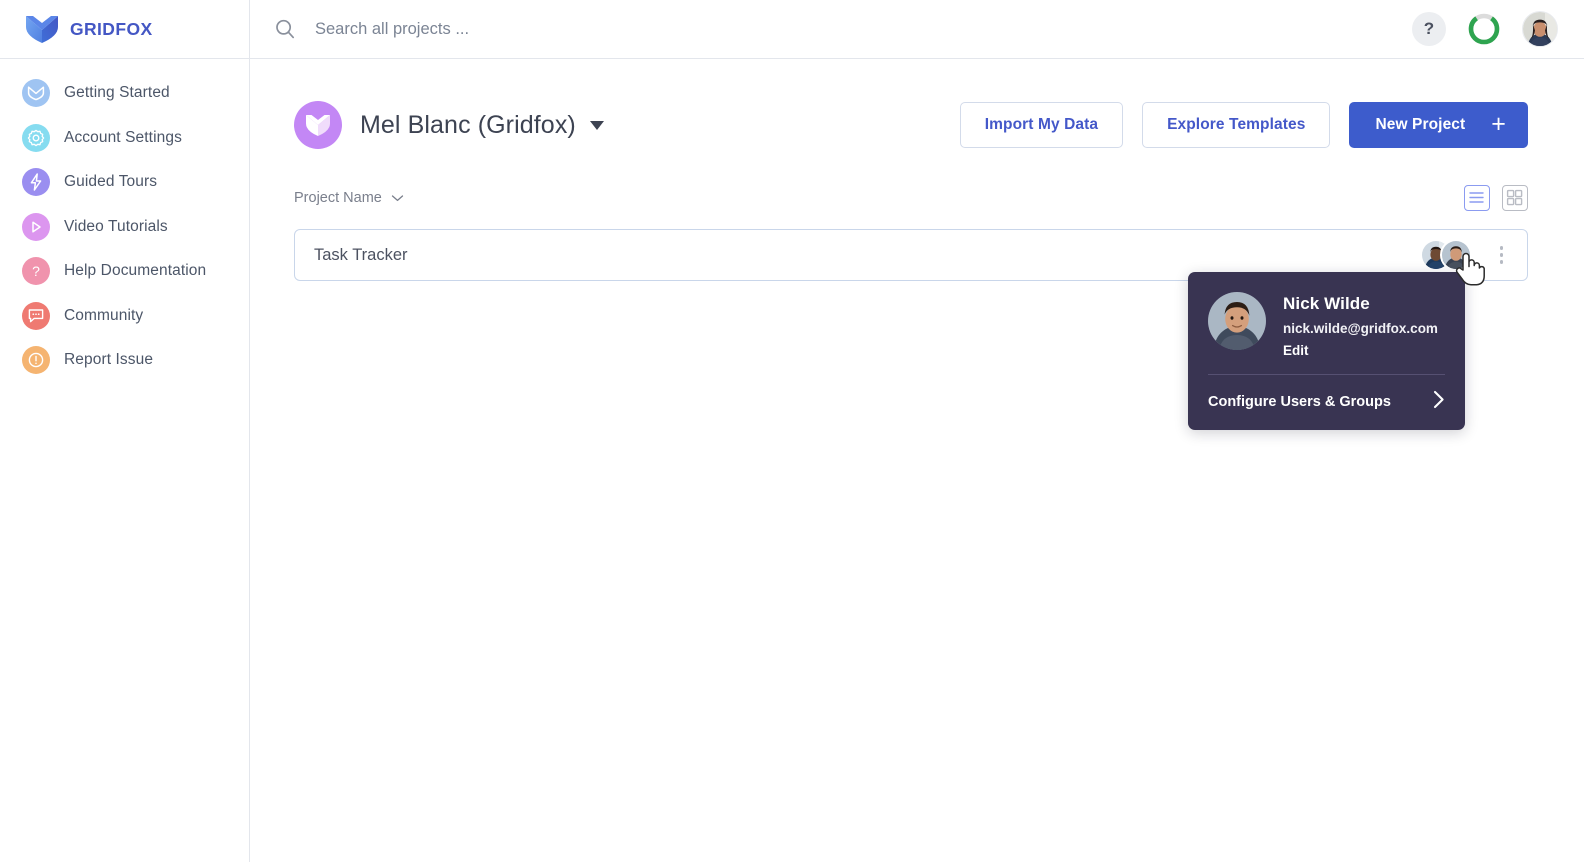  I want to click on brand-name: GRIDFOX, so click(111, 28).